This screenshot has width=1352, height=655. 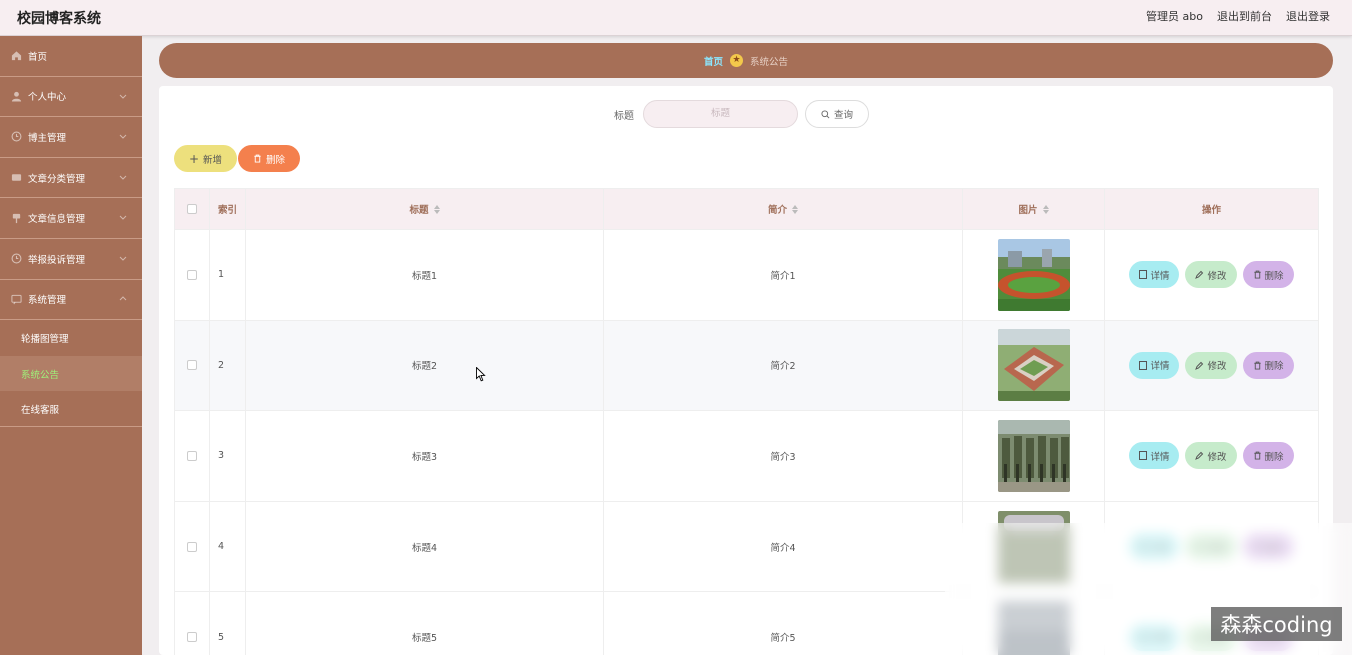 What do you see at coordinates (1244, 16) in the screenshot?
I see `to-front-link: 退出到前台` at bounding box center [1244, 16].